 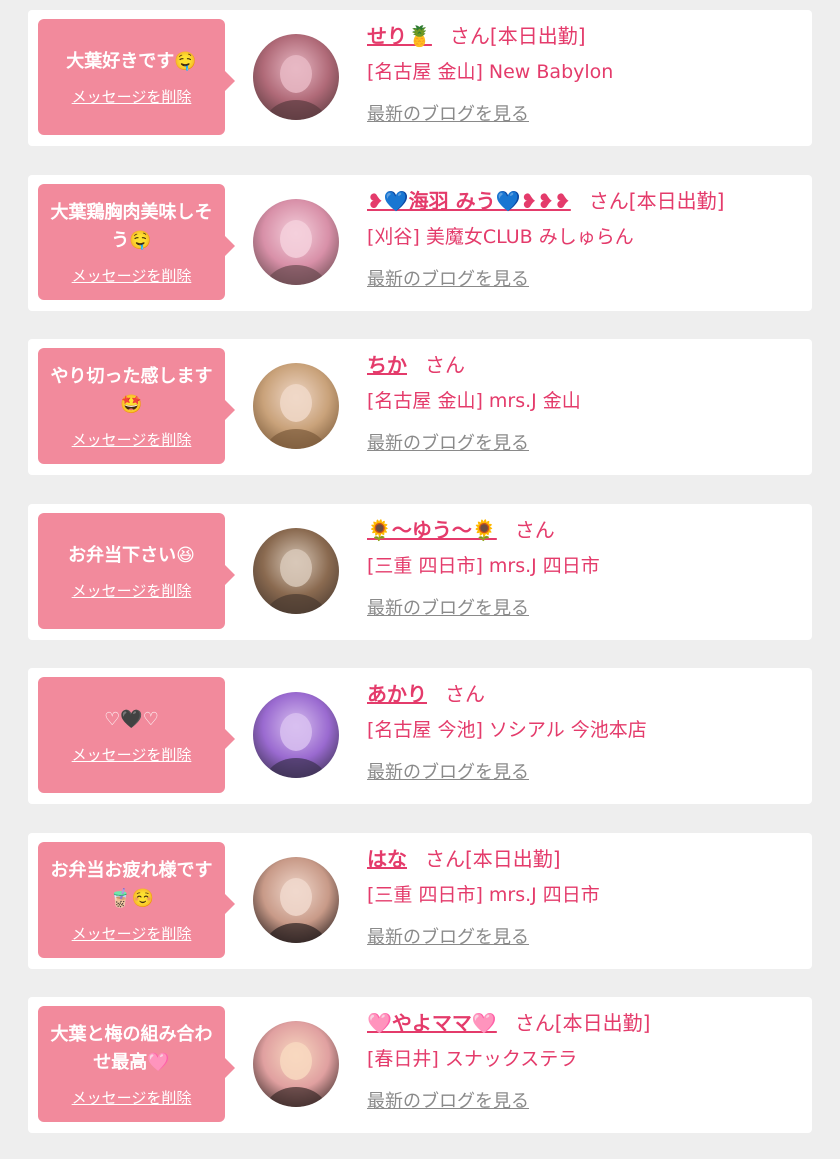 What do you see at coordinates (131, 61) in the screenshot?
I see `message-text: 大葉好きです🤤` at bounding box center [131, 61].